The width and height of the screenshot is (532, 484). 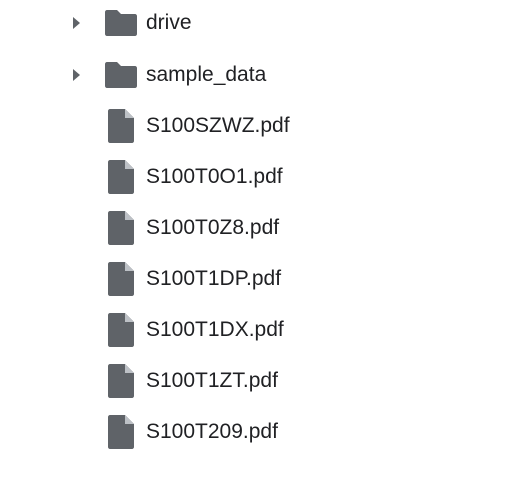 What do you see at coordinates (206, 74) in the screenshot?
I see `tree-item-label: sample_data` at bounding box center [206, 74].